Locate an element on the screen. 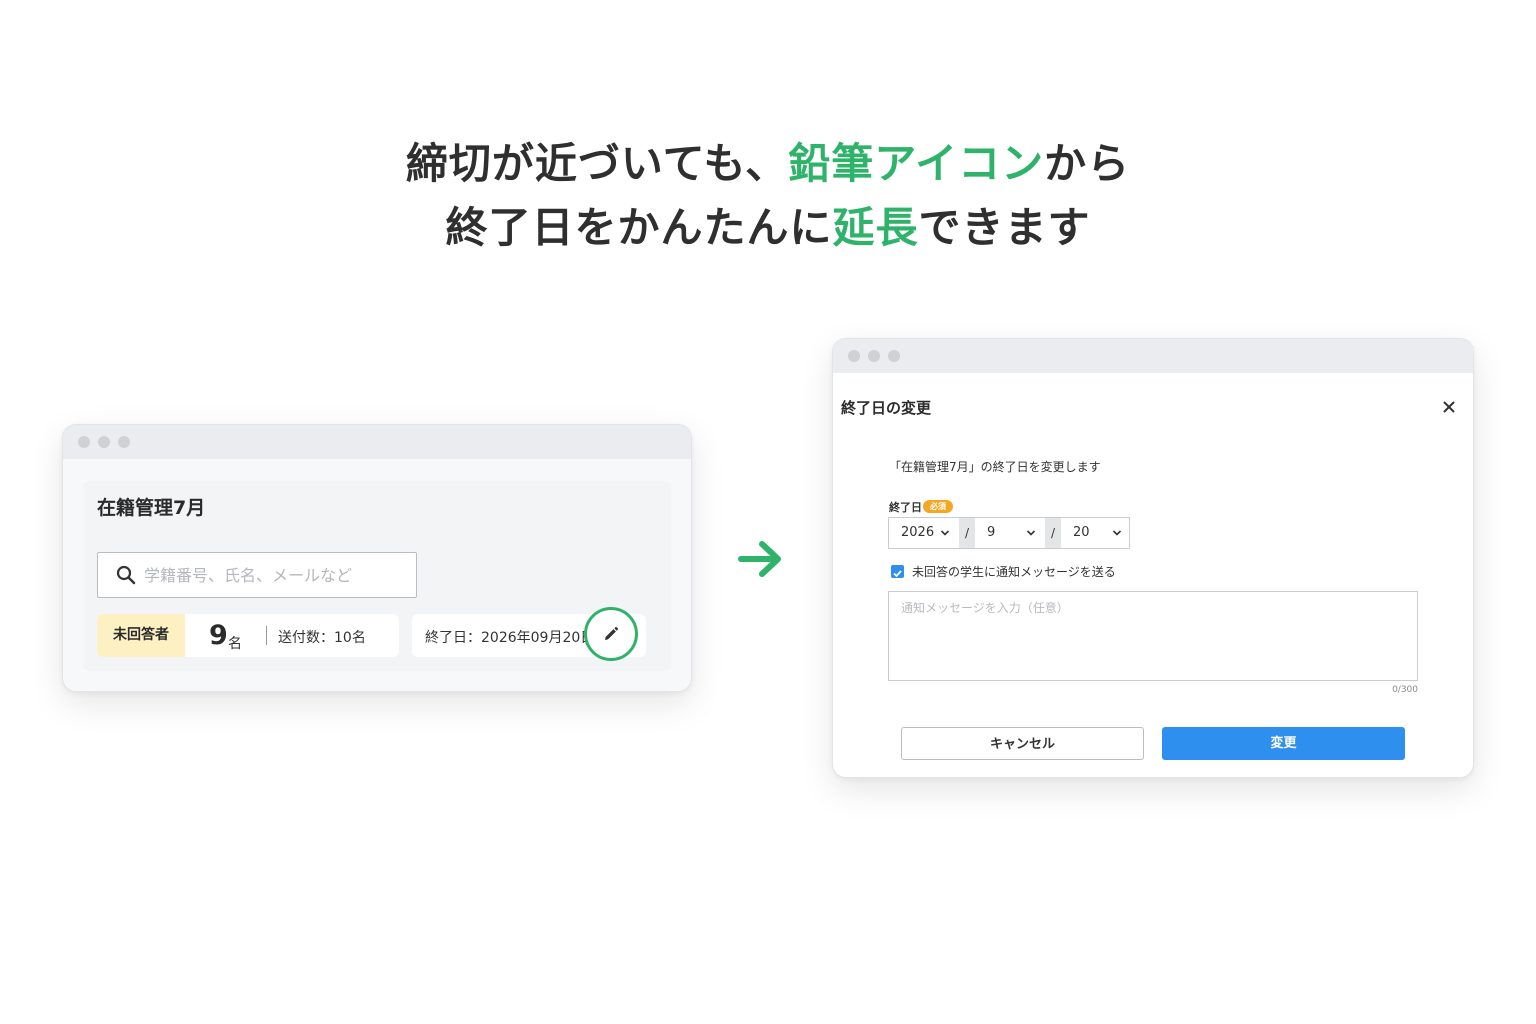  headline-accent-text: 鉛筆アイコン is located at coordinates (916, 163).